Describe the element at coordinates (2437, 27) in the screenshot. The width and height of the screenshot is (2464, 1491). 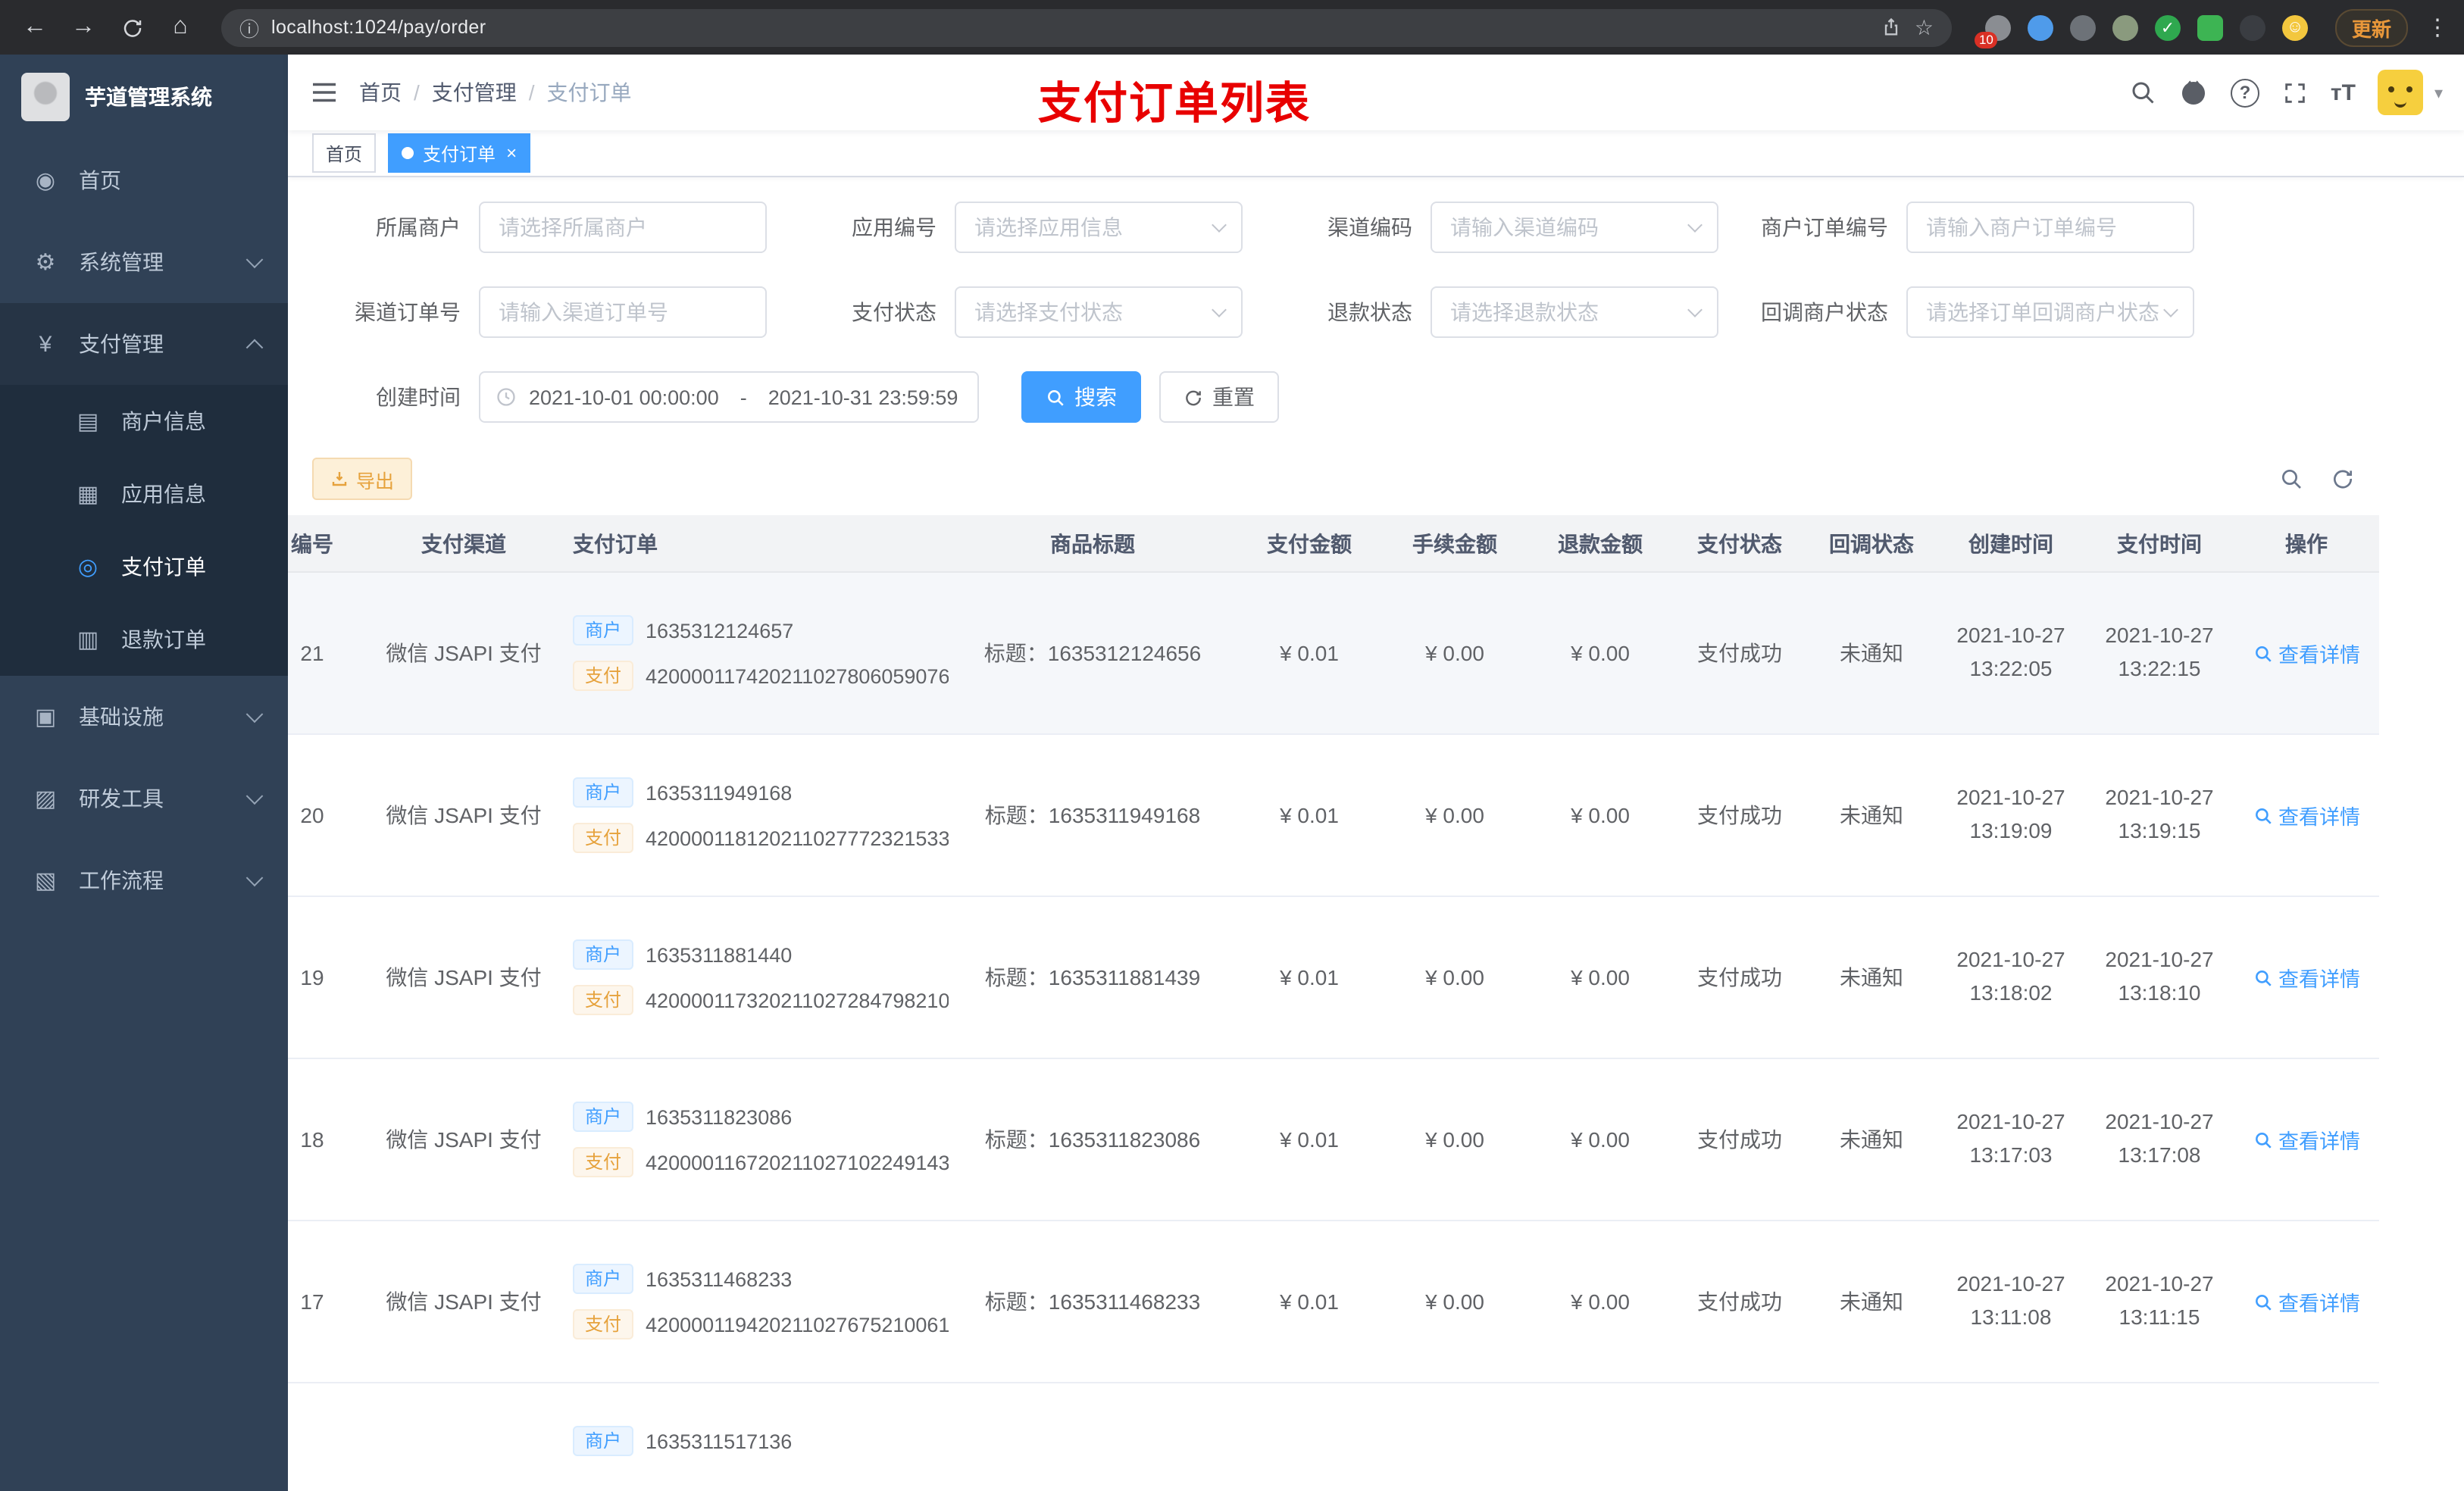
I see `browser-menu-icon: ⋮` at that location.